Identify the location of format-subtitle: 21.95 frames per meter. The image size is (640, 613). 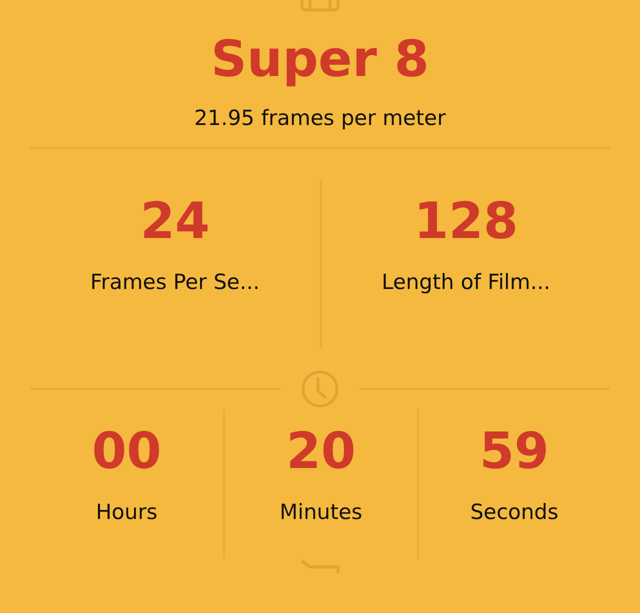
(320, 118).